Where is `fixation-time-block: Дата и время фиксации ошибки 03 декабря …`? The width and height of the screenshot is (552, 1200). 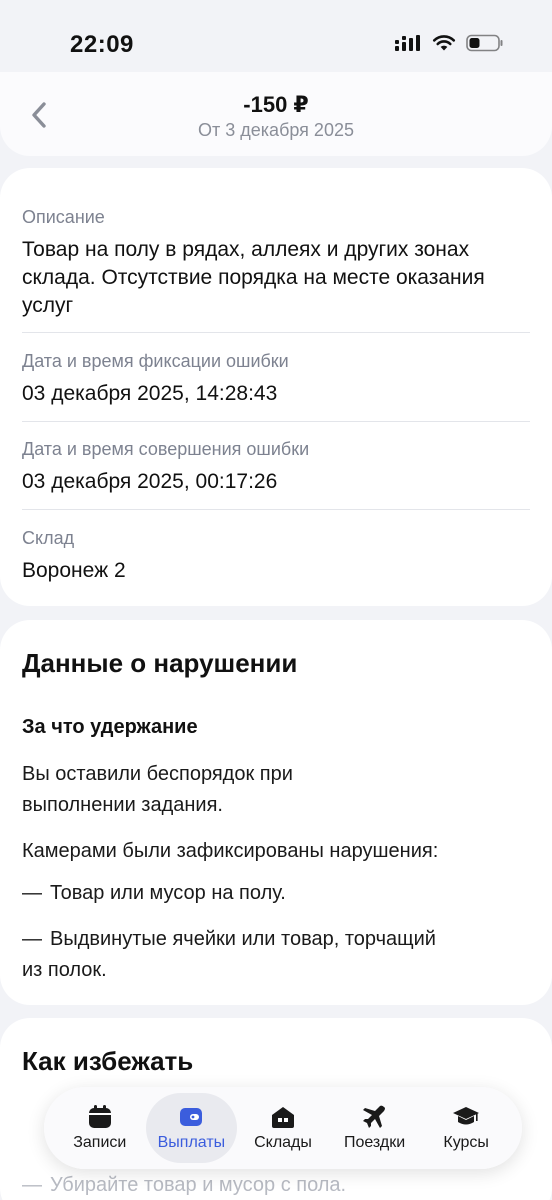 fixation-time-block: Дата и время фиксации ошибки 03 декабря … is located at coordinates (276, 379).